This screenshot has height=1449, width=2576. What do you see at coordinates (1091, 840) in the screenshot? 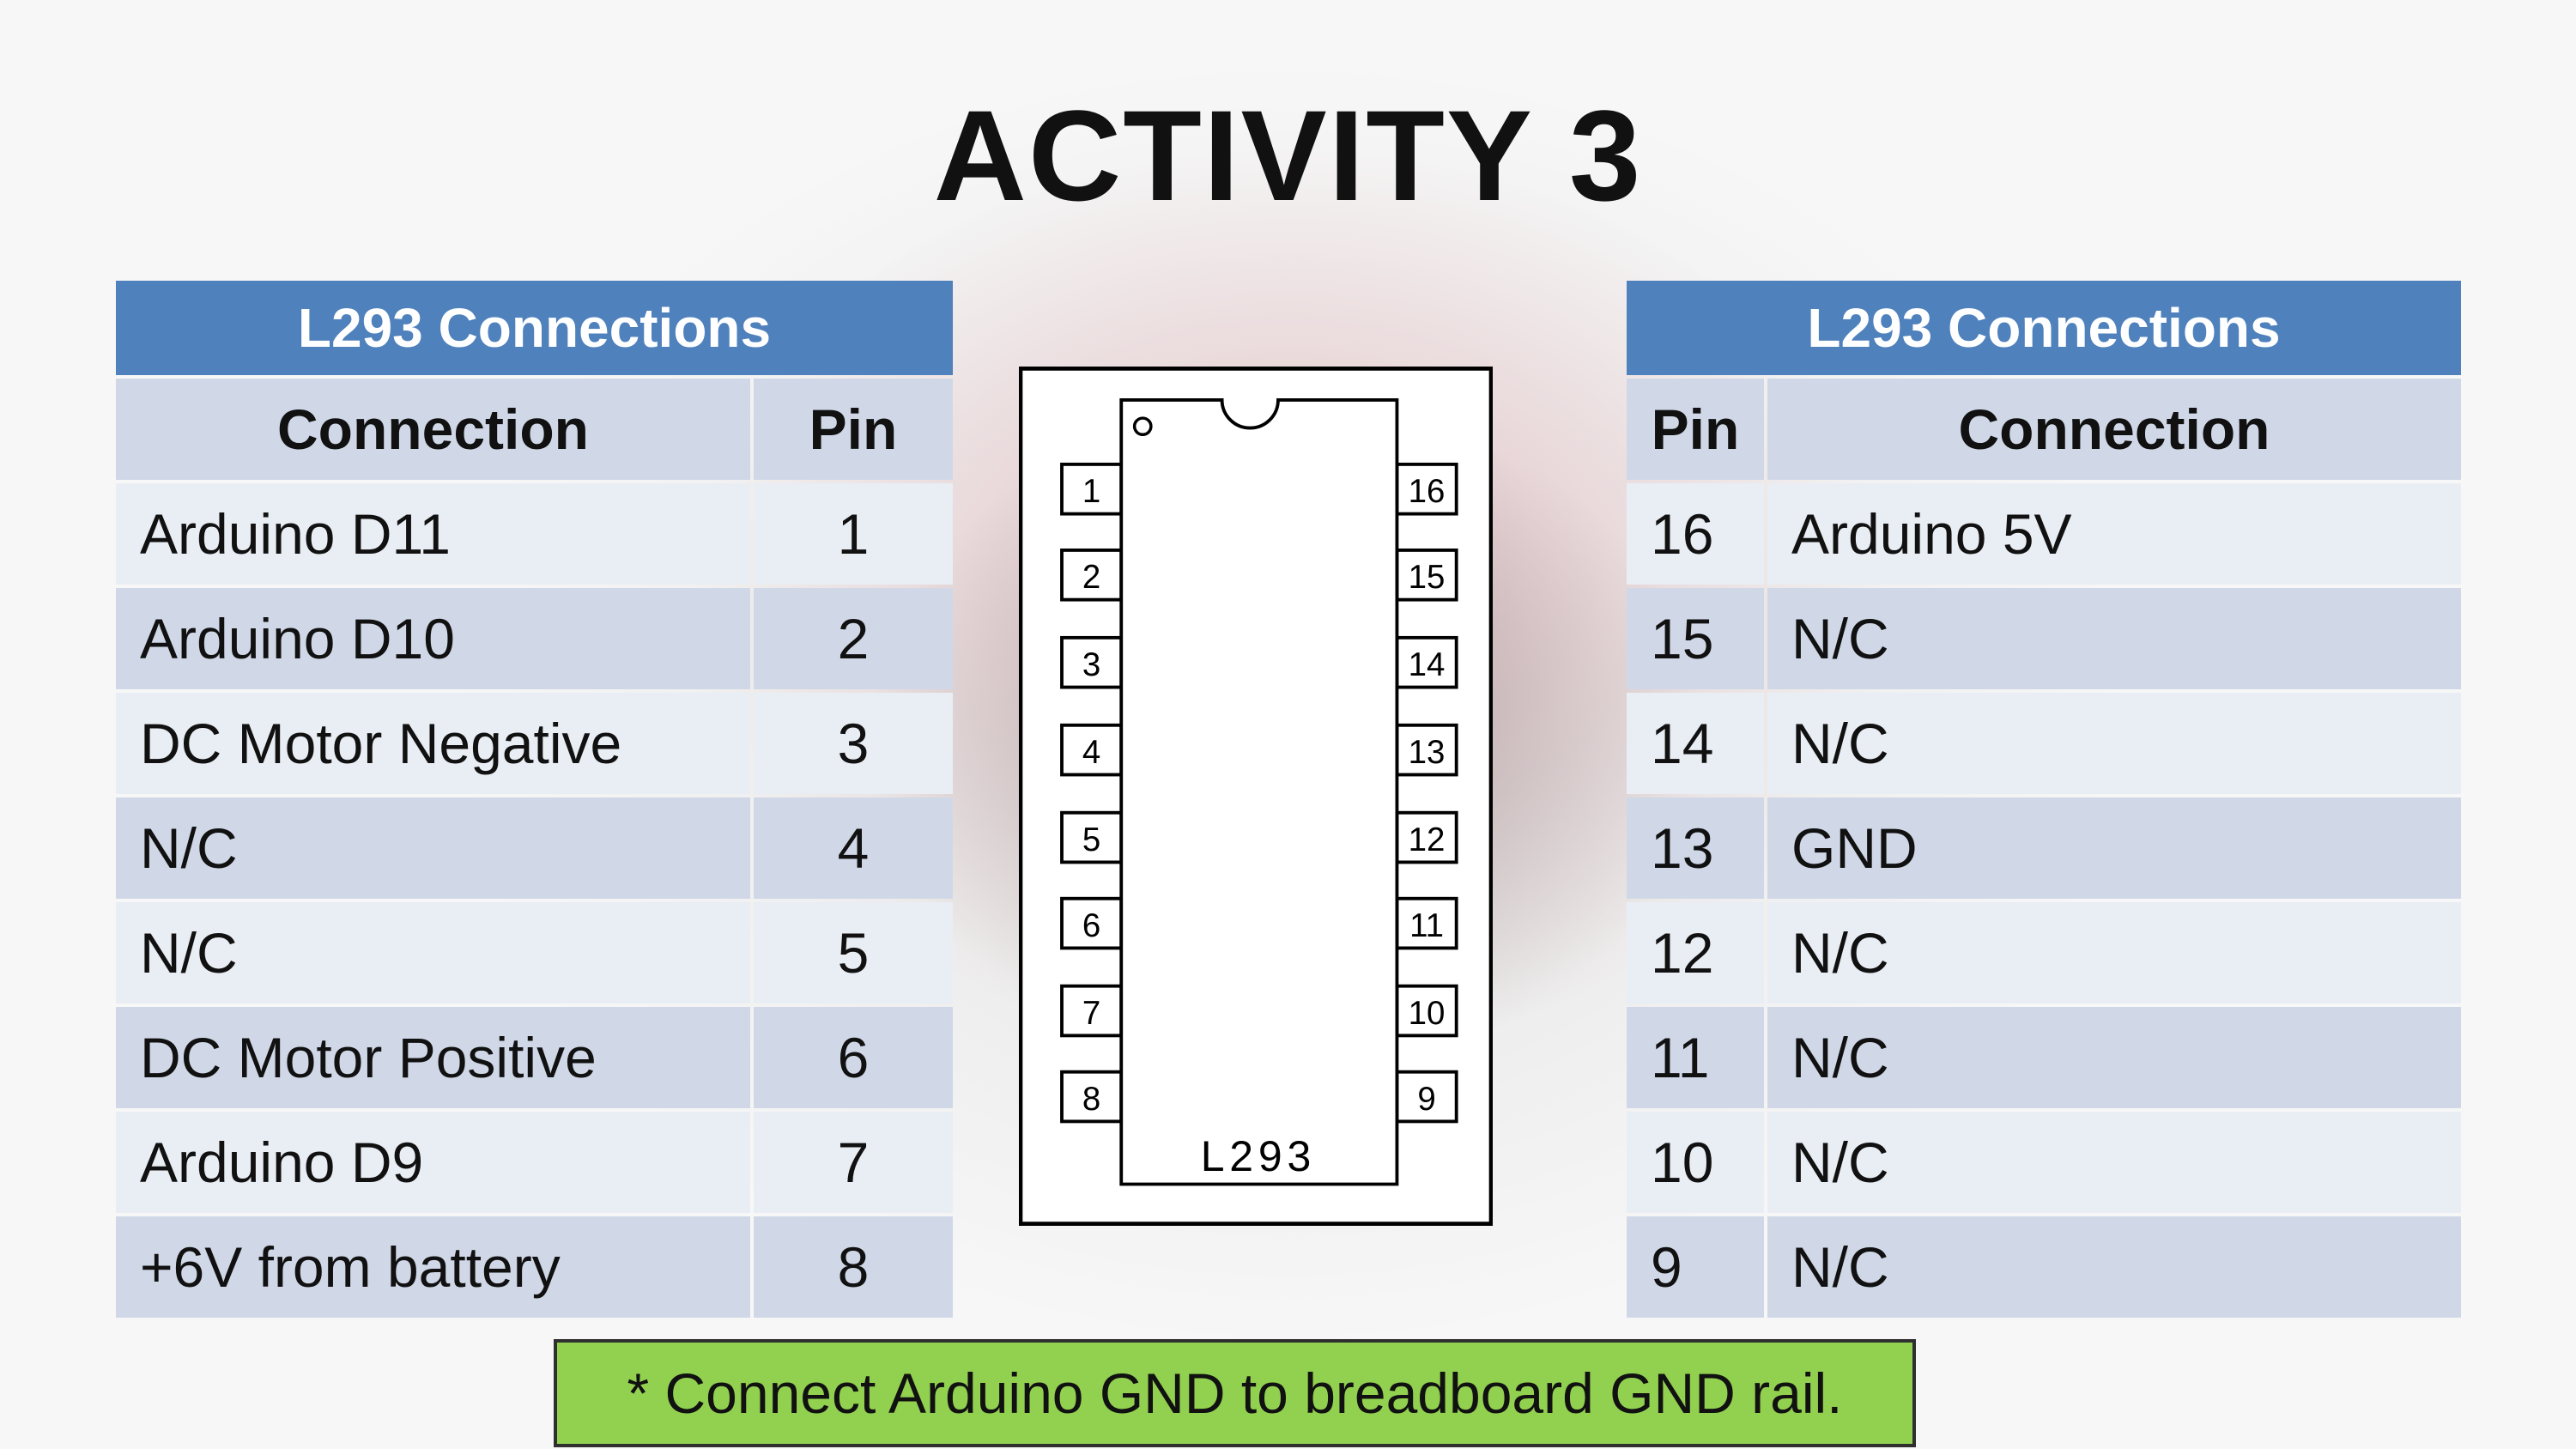
I see `chip-pin-label: 5` at bounding box center [1091, 840].